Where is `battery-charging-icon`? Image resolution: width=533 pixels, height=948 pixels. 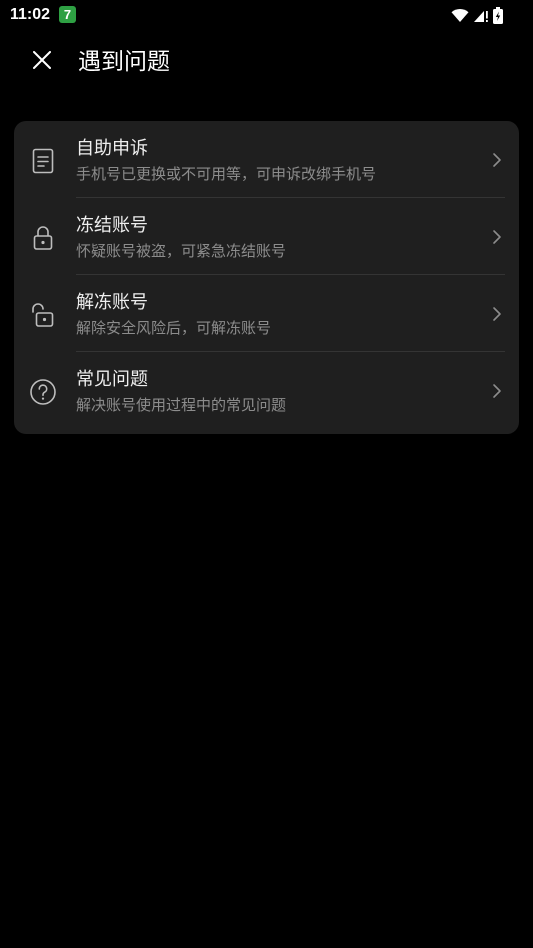 battery-charging-icon is located at coordinates (498, 15).